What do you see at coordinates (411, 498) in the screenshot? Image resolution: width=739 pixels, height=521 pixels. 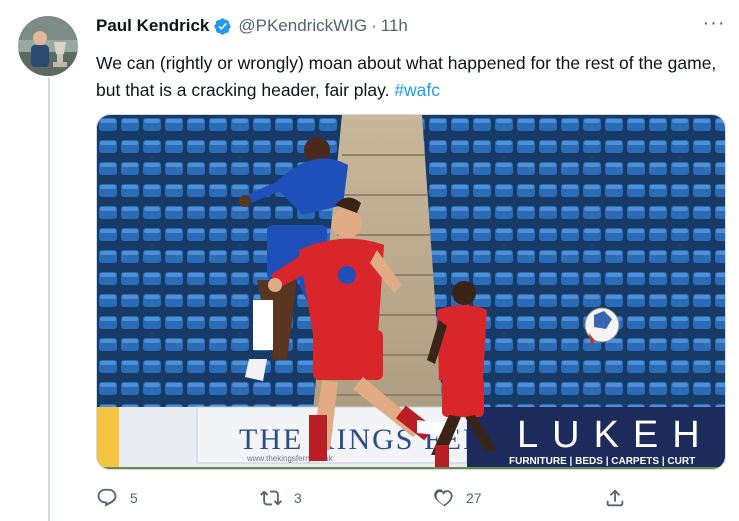 I see `action-bar: 5 3 27` at bounding box center [411, 498].